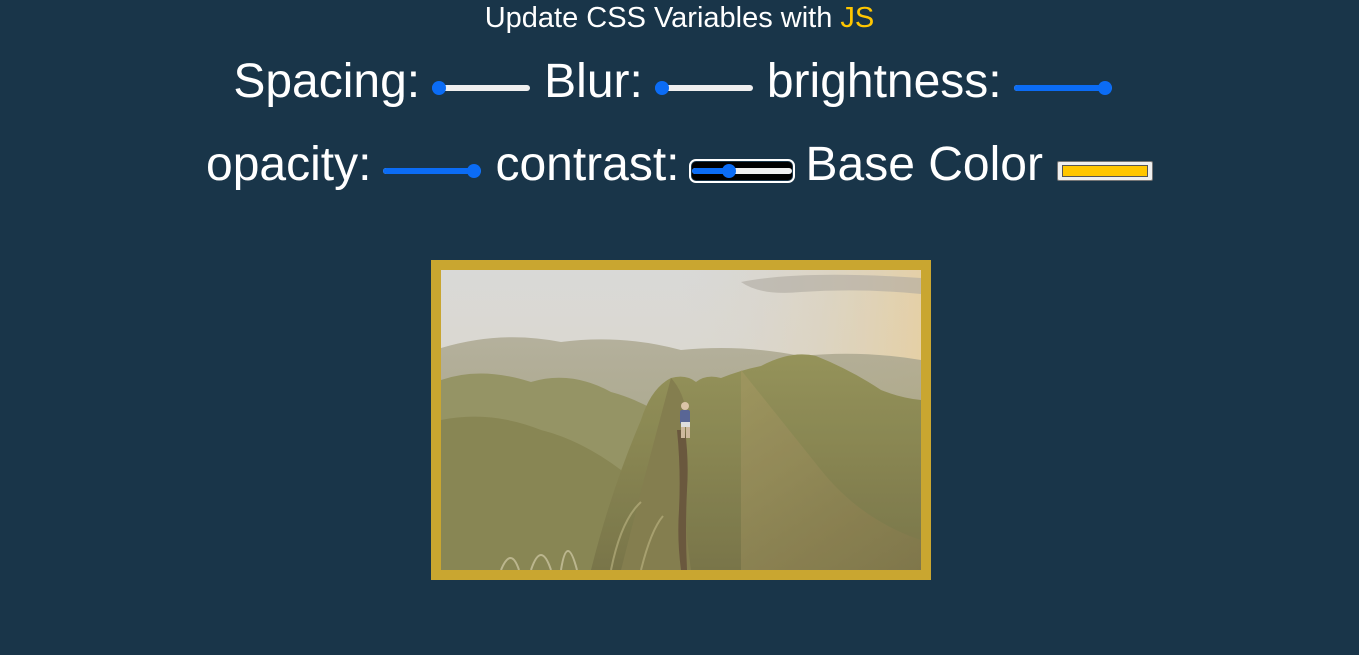 The width and height of the screenshot is (1359, 655). I want to click on spacing-slider, so click(481, 88).